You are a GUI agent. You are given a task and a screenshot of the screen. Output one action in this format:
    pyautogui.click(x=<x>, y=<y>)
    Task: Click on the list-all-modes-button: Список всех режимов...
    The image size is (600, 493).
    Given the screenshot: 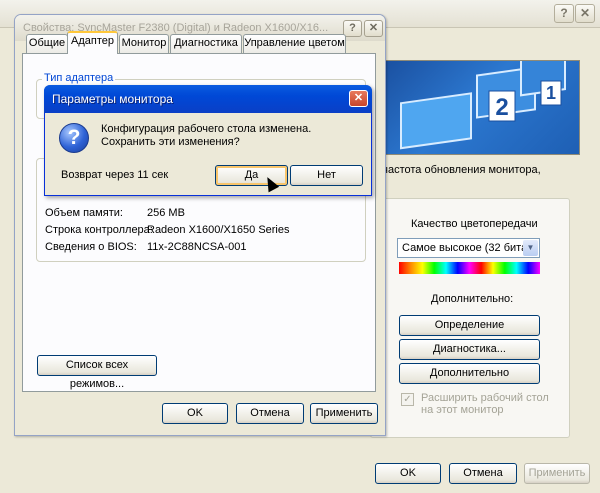 What is the action you would take?
    pyautogui.click(x=97, y=372)
    